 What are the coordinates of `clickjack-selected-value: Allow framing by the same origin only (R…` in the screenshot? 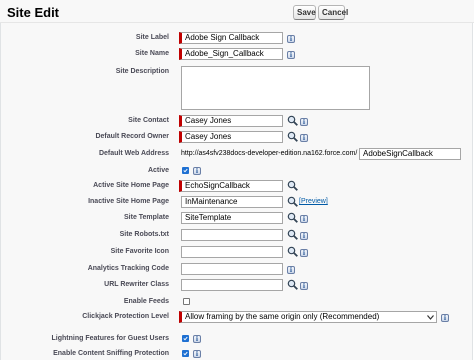 It's located at (282, 316).